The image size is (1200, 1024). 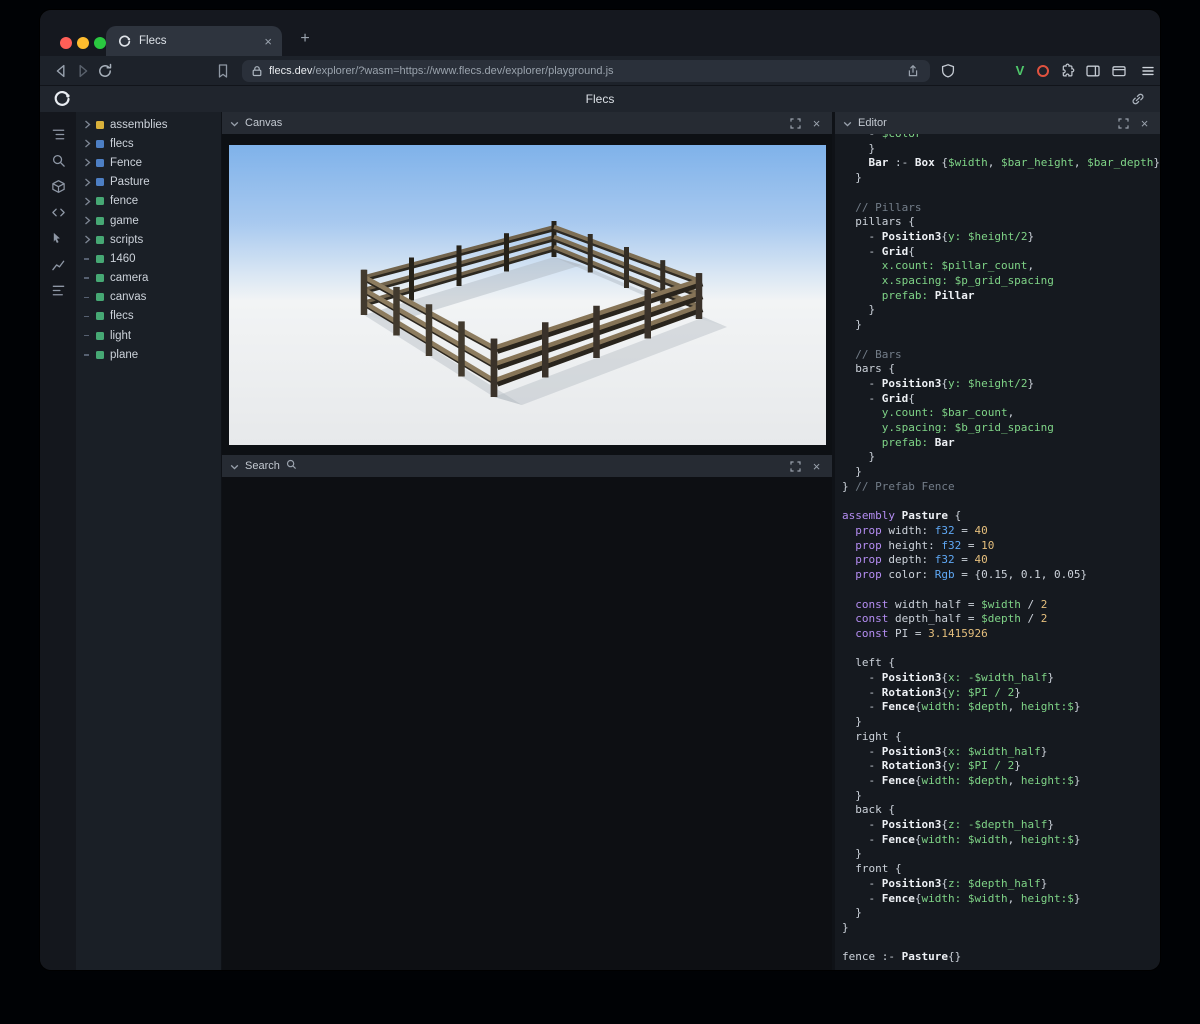 I want to click on flecs-favicon-icon, so click(x=124, y=41).